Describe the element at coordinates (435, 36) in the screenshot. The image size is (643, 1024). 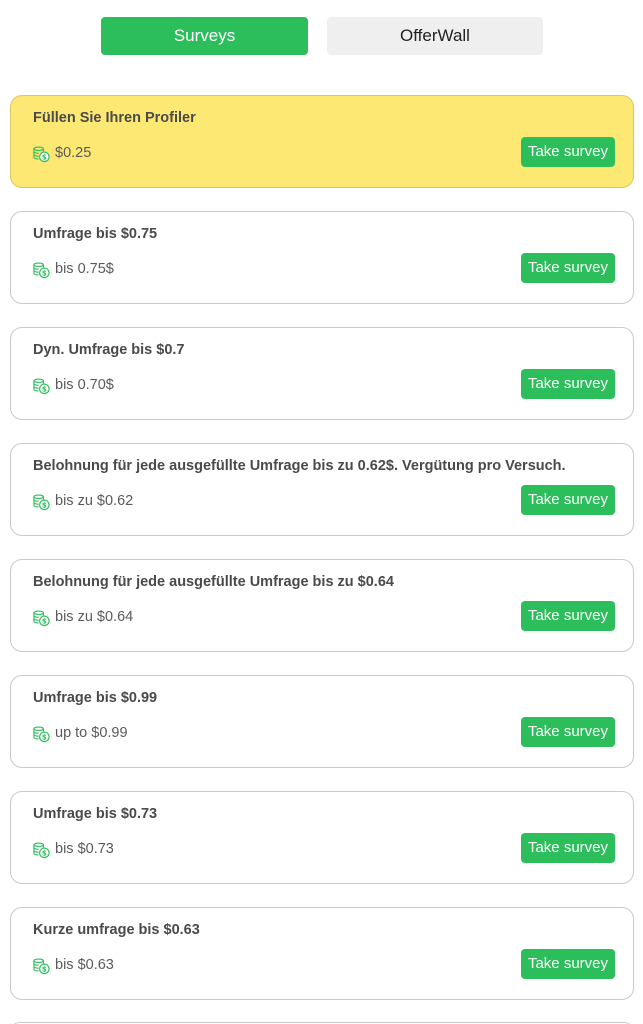
I see `tab-offerwall: OfferWall` at that location.